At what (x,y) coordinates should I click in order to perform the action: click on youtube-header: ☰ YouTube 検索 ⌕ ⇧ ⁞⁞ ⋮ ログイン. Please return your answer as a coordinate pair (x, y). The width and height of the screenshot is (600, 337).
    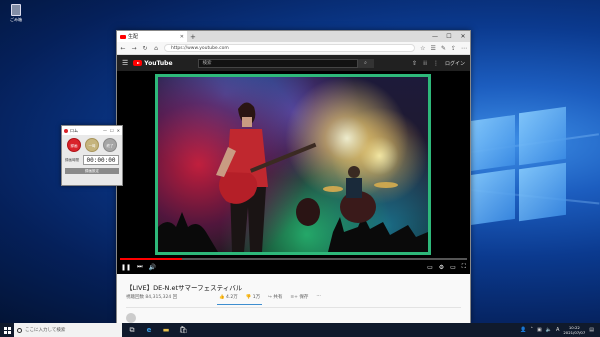
    Looking at the image, I should click on (293, 63).